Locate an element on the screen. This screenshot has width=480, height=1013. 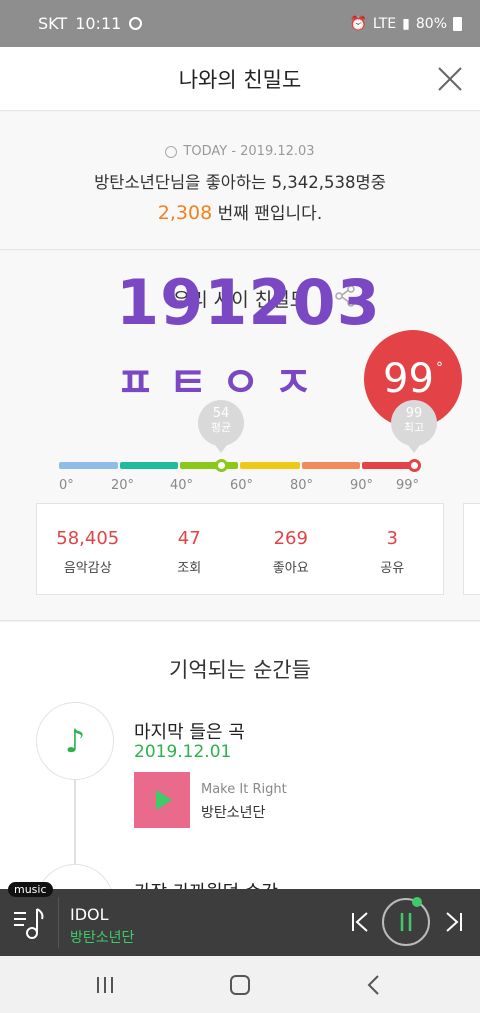
system-navbar is located at coordinates (240, 985).